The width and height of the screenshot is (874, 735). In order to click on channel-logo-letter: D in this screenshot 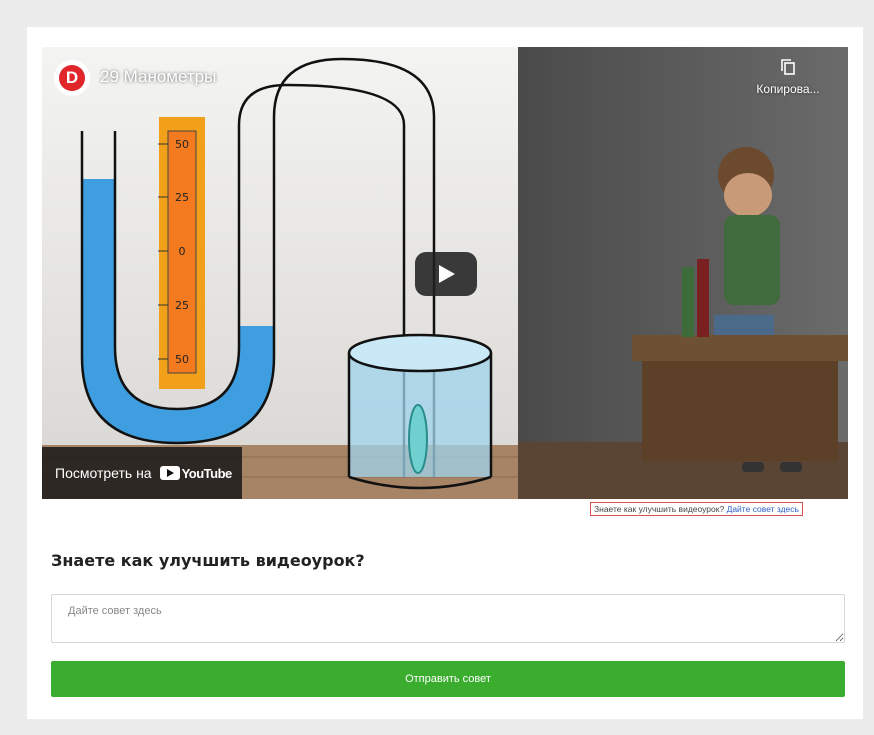, I will do `click(72, 78)`.